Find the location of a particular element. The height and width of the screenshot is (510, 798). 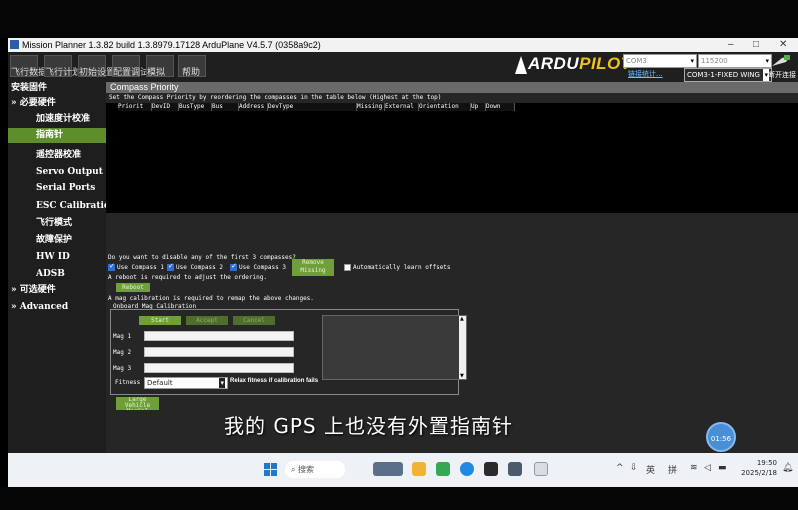

sidebar-item-hw-id: HW ID is located at coordinates (57, 257).